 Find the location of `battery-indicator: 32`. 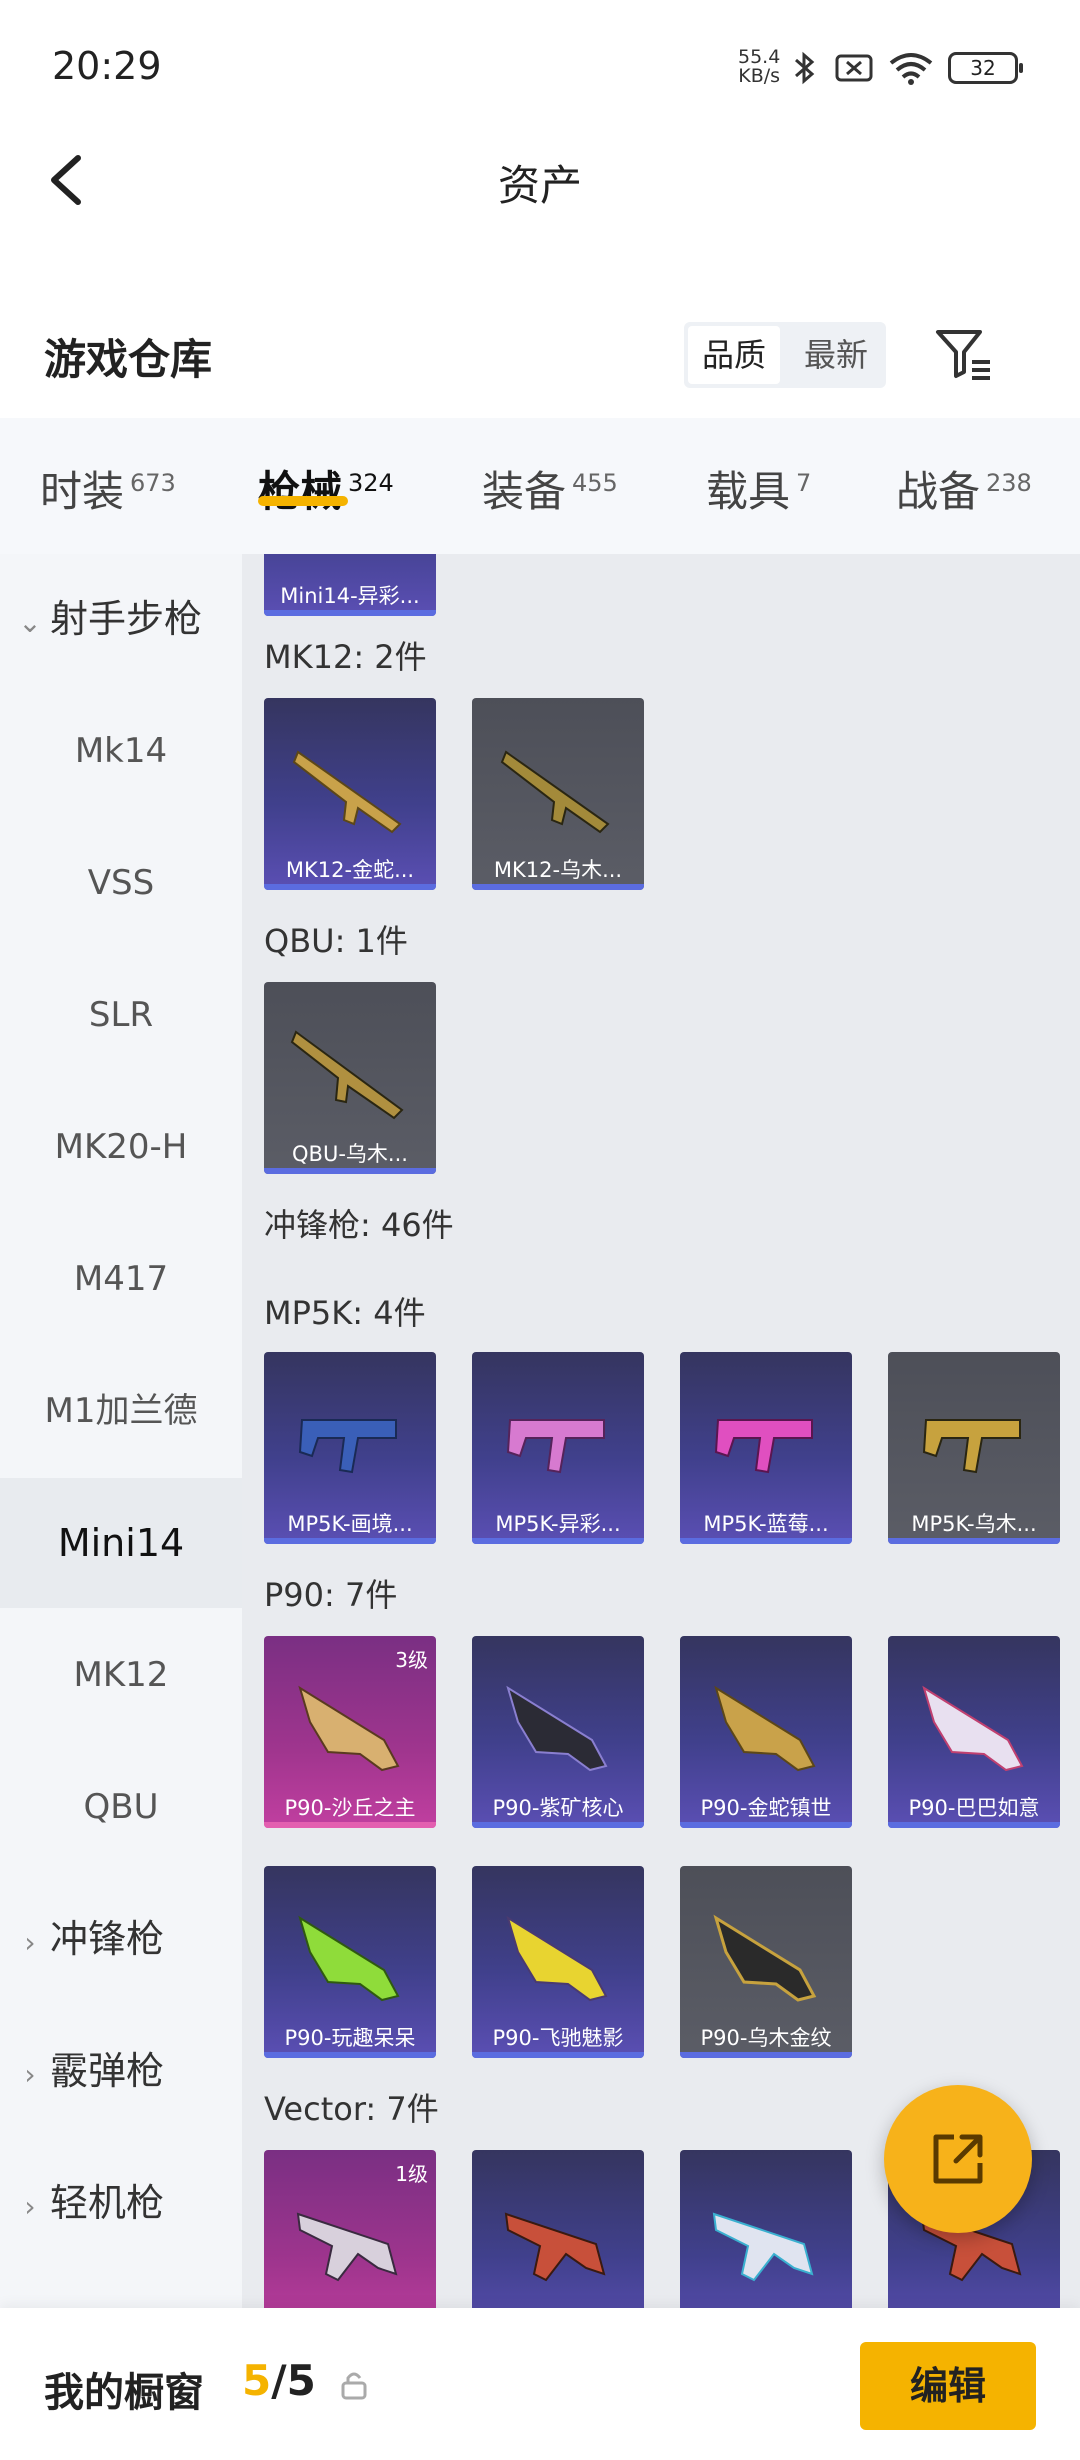

battery-indicator: 32 is located at coordinates (985, 68).